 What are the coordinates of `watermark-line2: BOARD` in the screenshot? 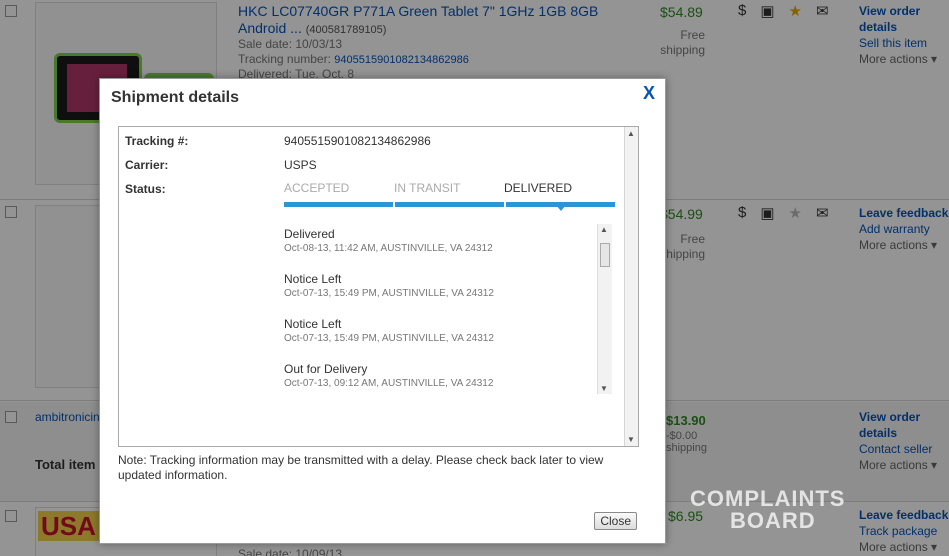 It's located at (773, 520).